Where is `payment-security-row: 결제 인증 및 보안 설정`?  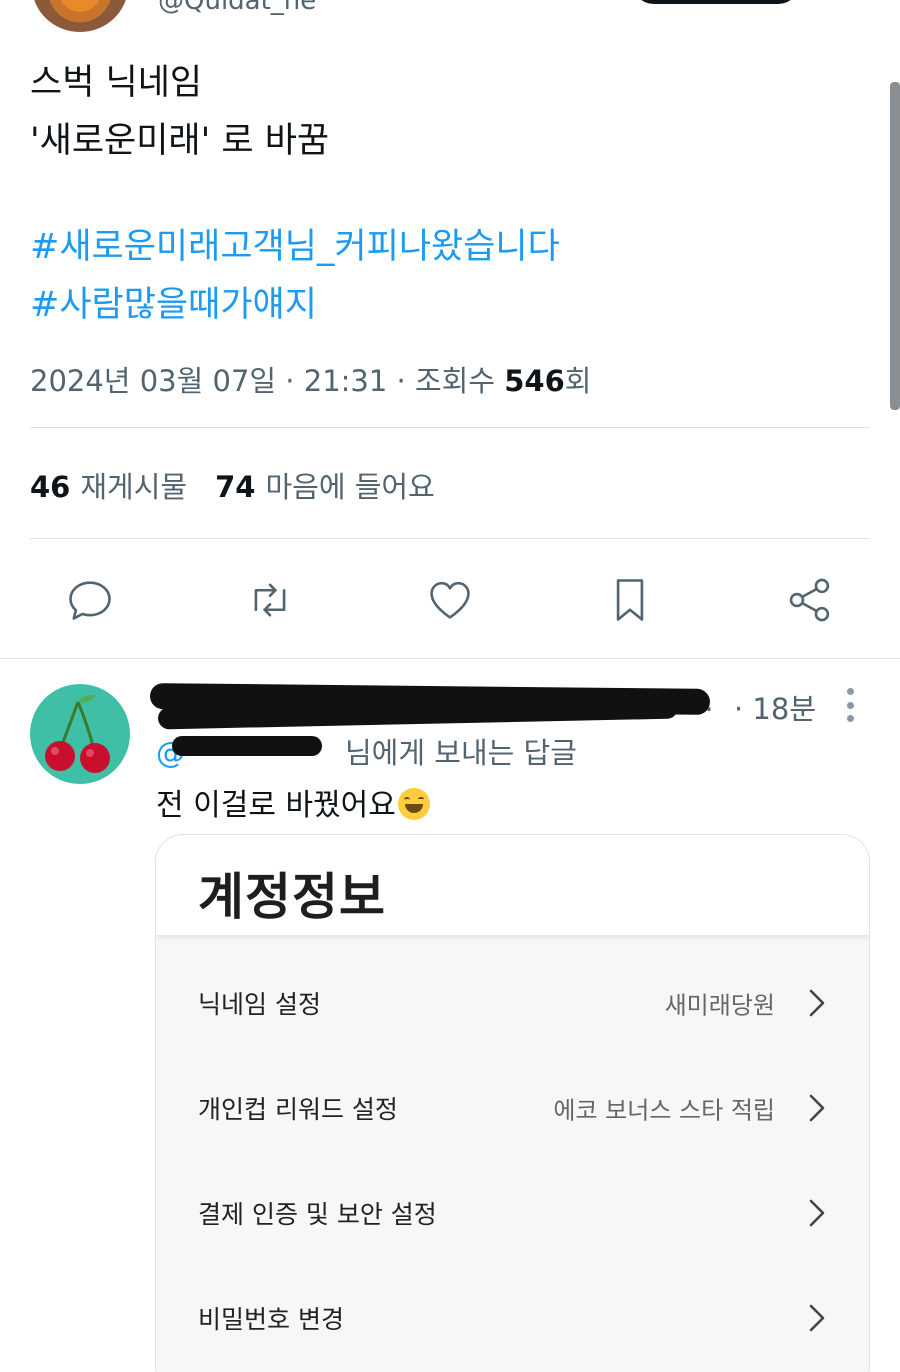
payment-security-row: 결제 인증 및 보안 설정 is located at coordinates (512, 1212).